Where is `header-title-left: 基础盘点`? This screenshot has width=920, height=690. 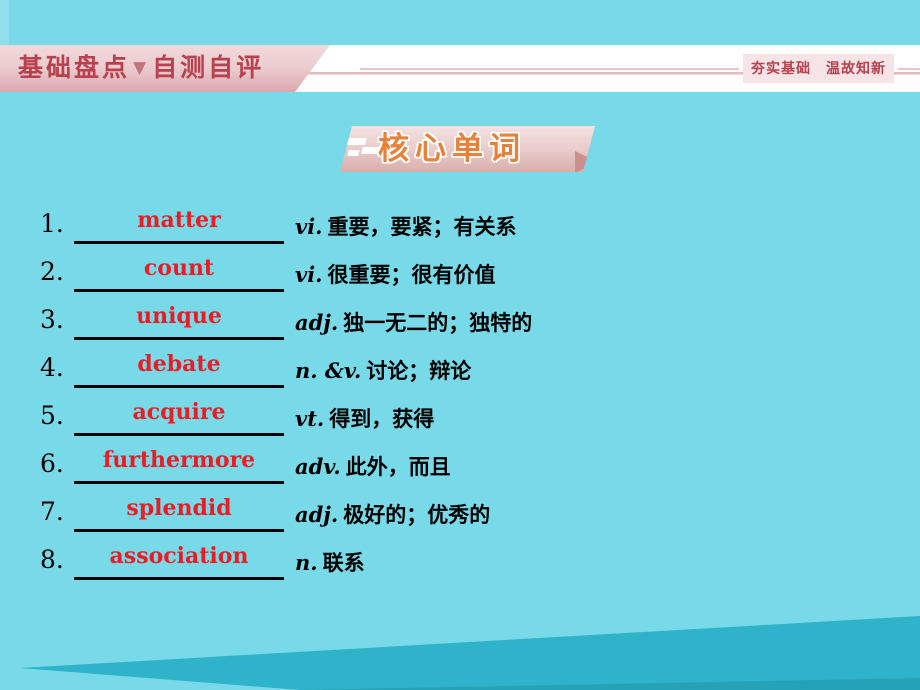 header-title-left: 基础盘点 is located at coordinates (74, 67).